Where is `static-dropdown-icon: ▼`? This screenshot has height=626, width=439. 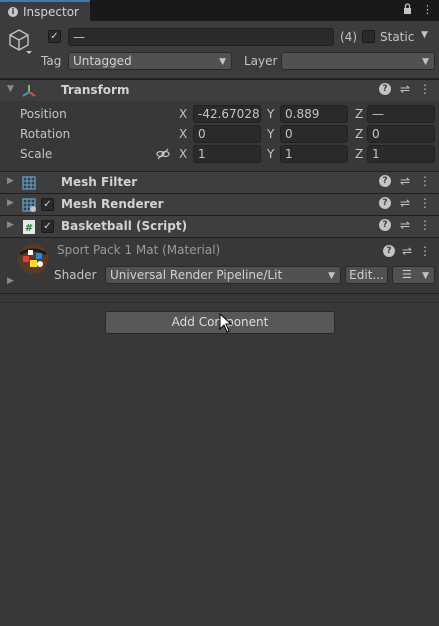 static-dropdown-icon: ▼ is located at coordinates (424, 35).